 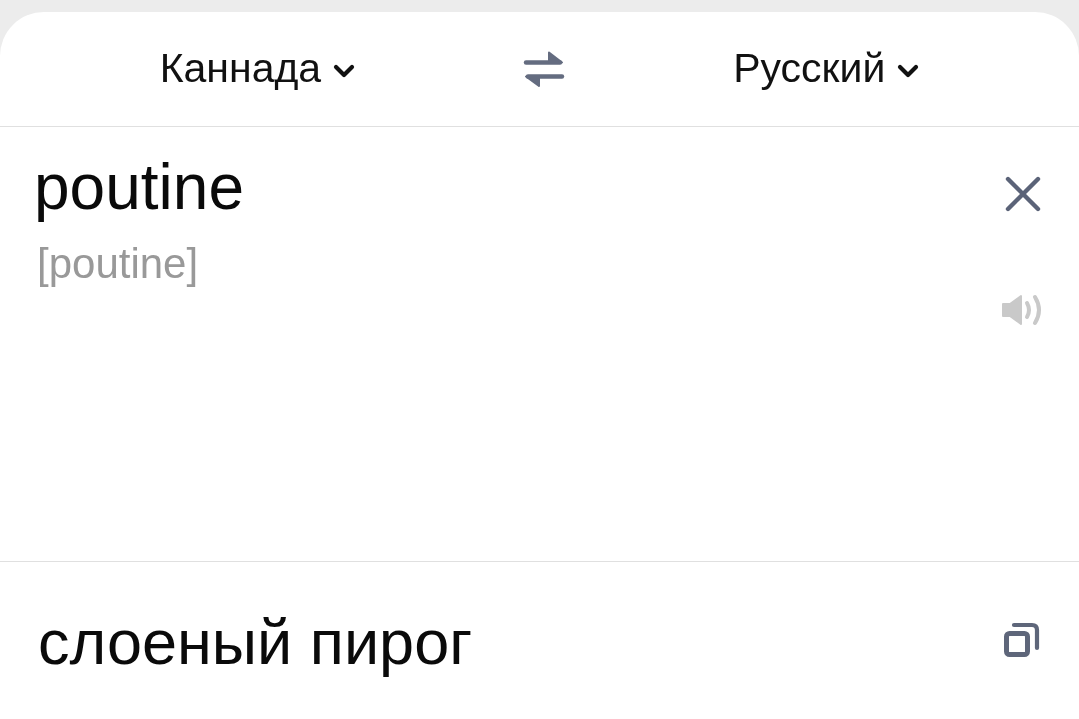 I want to click on translation-text: слоеный пирог, so click(x=255, y=642).